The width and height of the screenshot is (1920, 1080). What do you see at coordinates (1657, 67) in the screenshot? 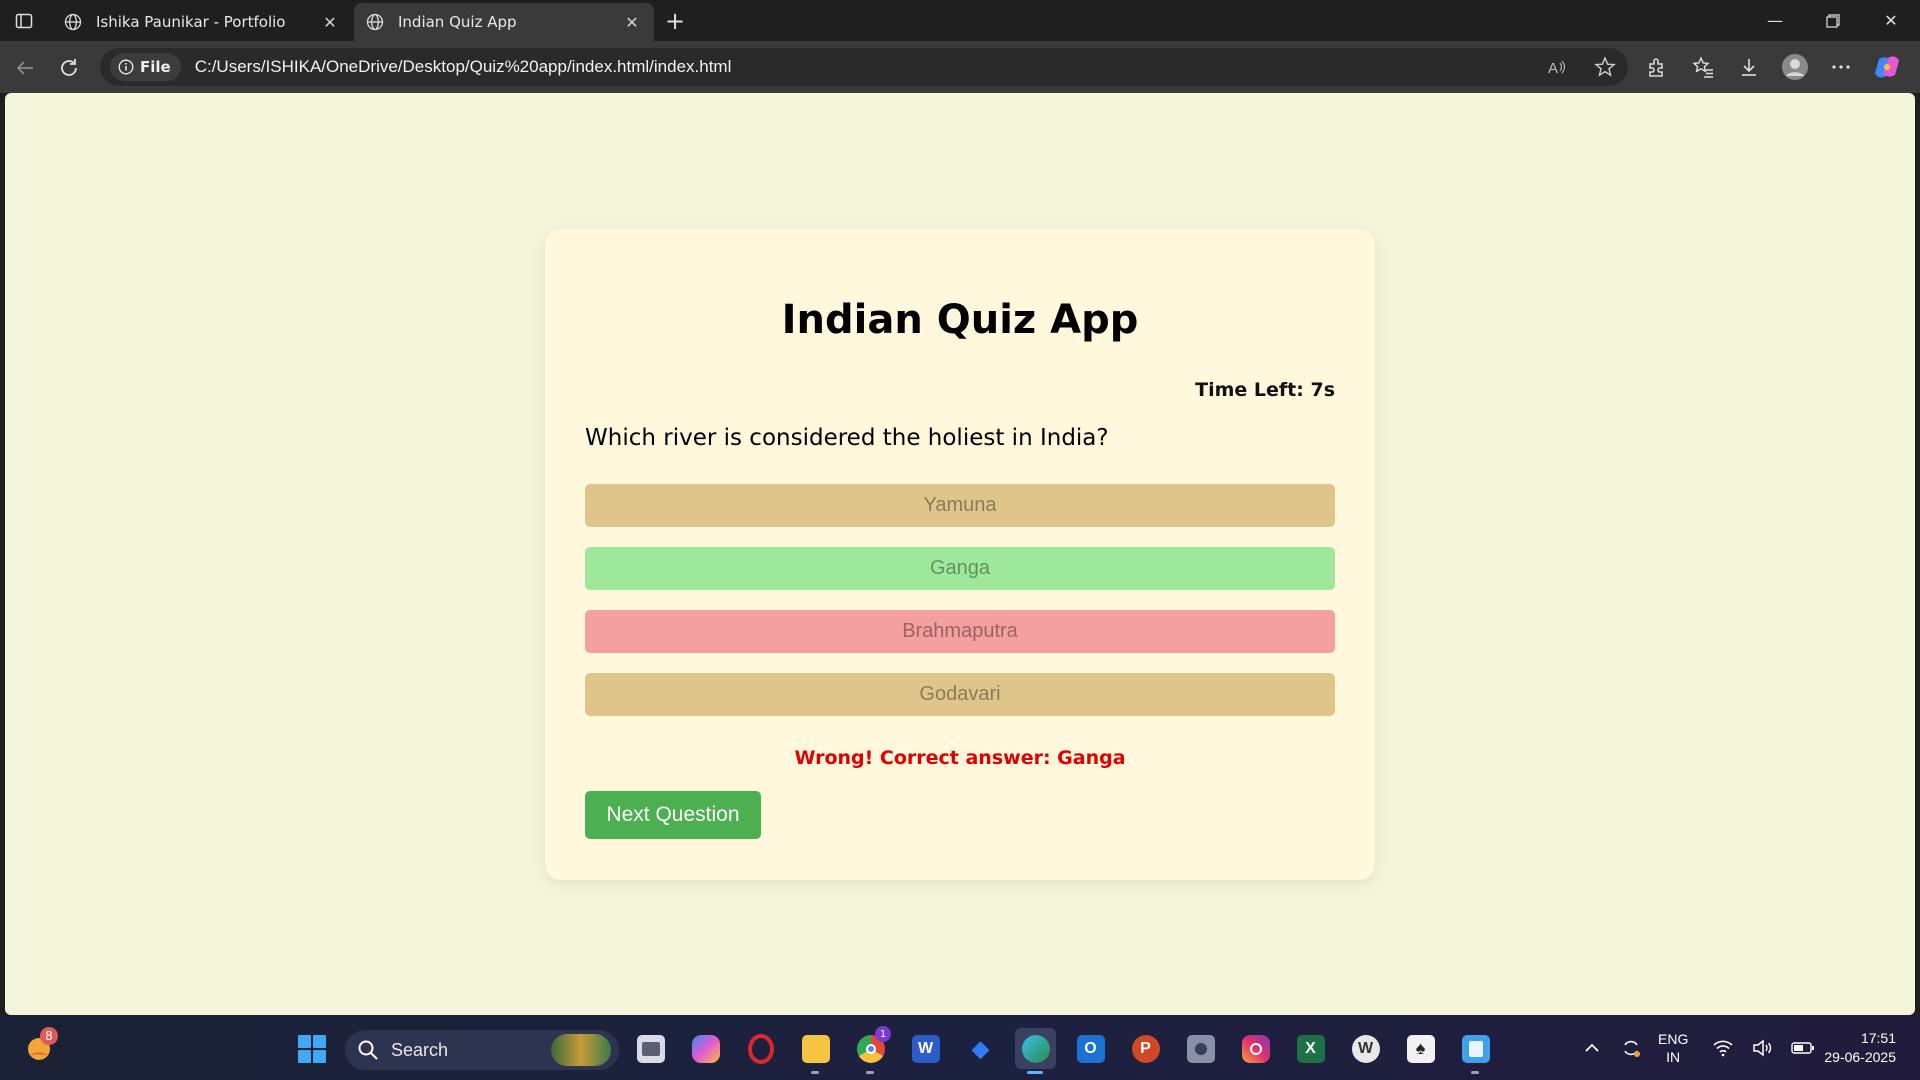
I see `extensions-icon` at bounding box center [1657, 67].